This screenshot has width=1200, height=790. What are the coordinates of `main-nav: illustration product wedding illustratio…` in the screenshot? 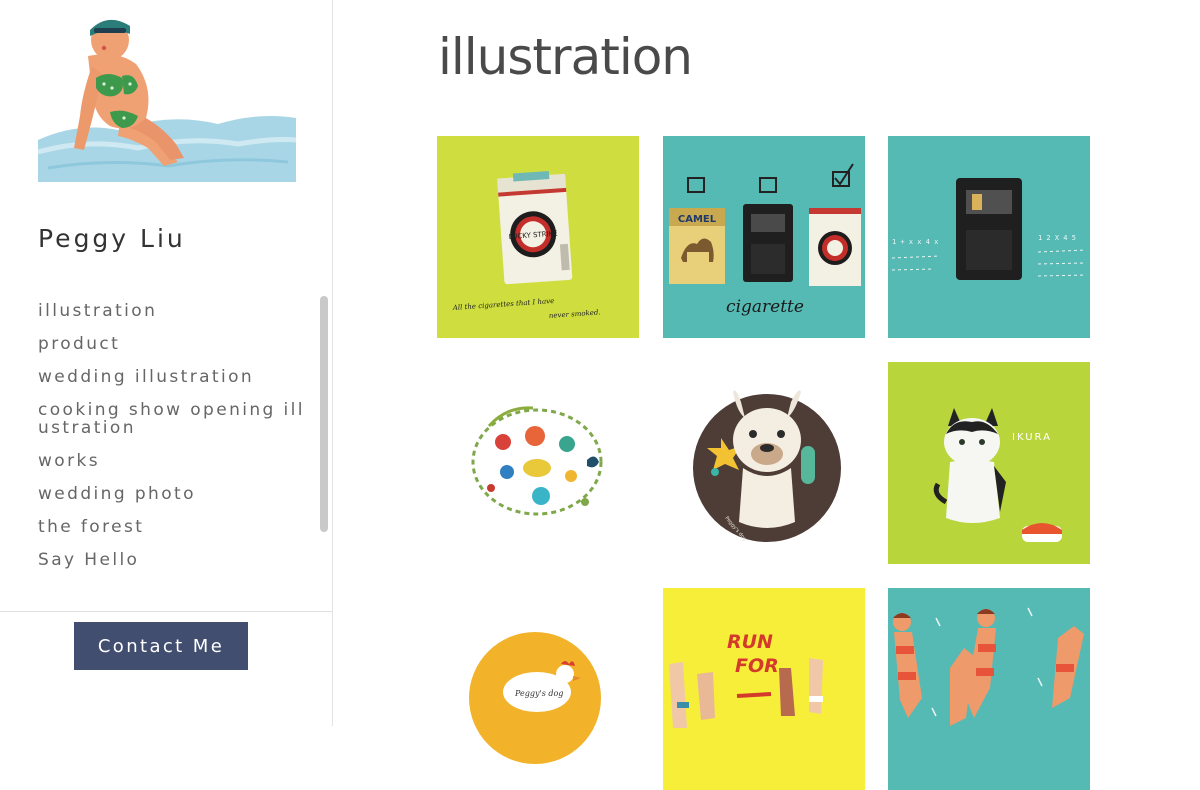 It's located at (178, 443).